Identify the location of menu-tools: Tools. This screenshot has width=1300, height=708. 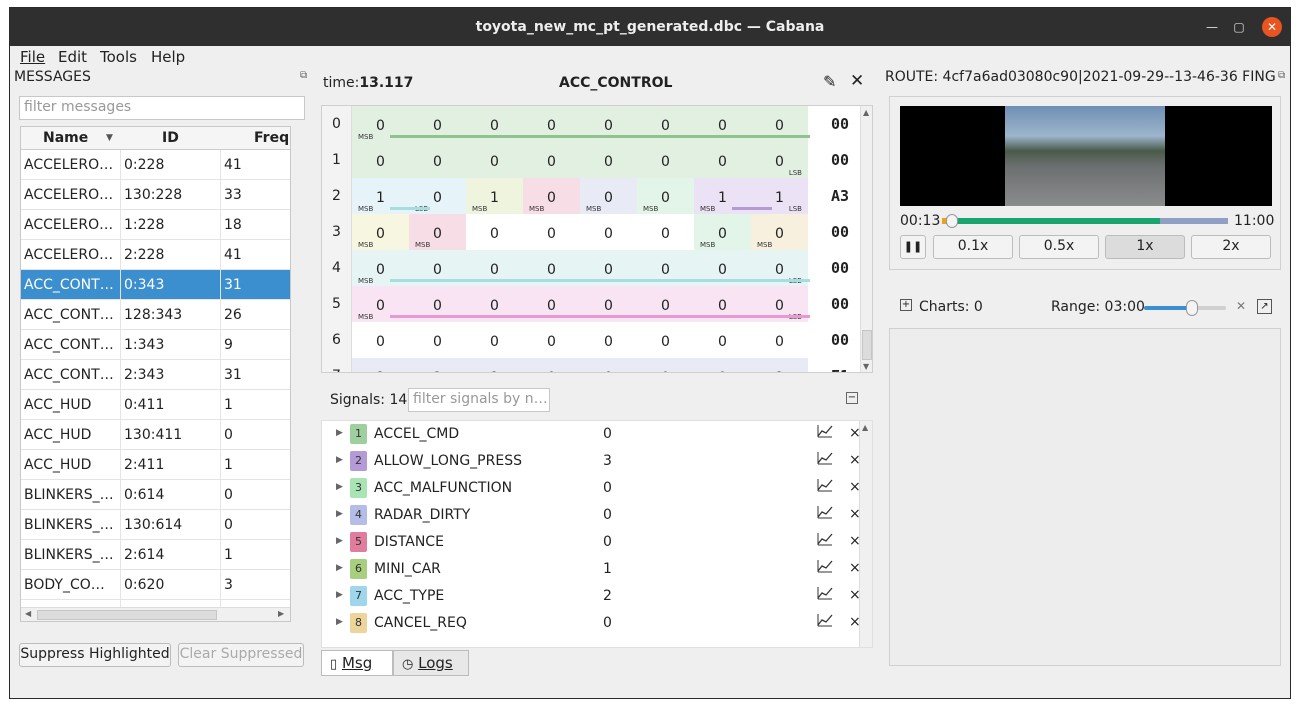
(118, 57).